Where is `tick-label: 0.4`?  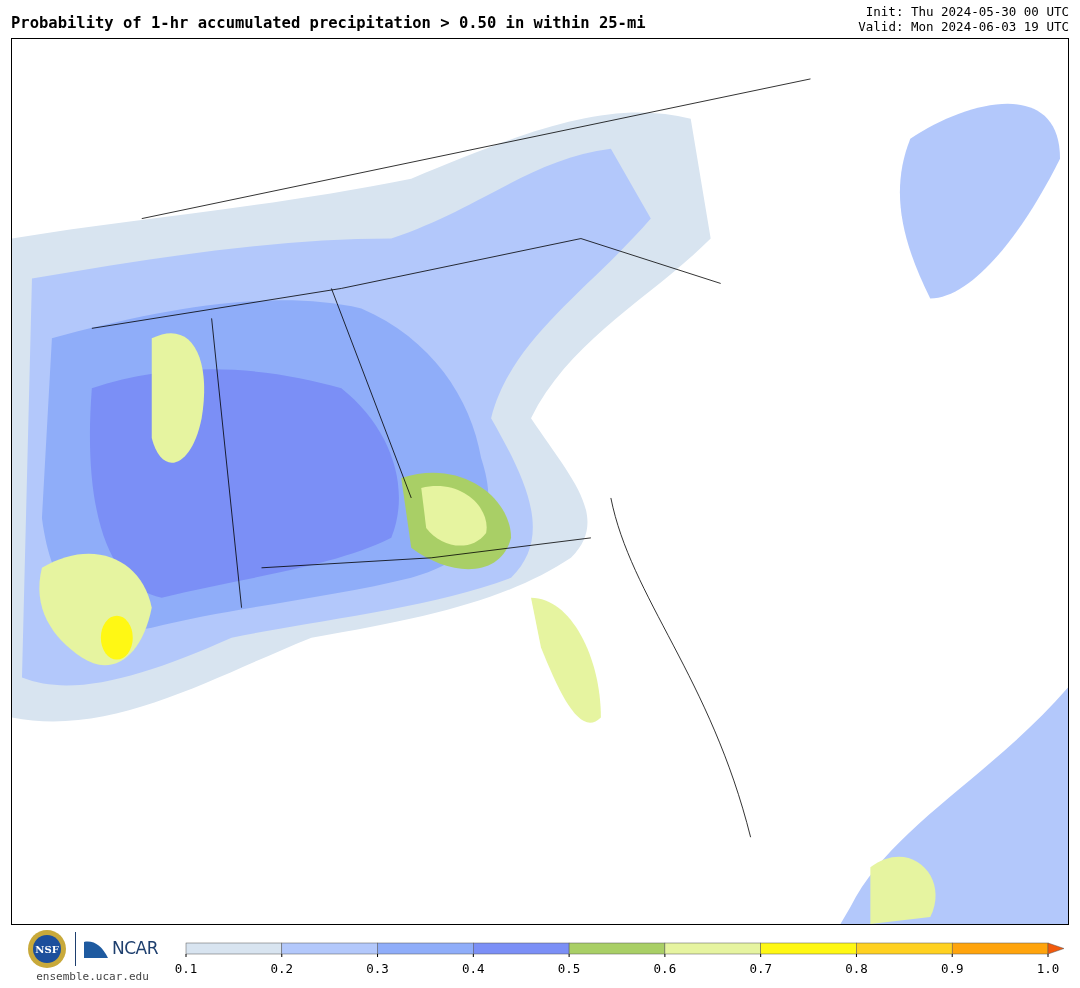 tick-label: 0.4 is located at coordinates (473, 968).